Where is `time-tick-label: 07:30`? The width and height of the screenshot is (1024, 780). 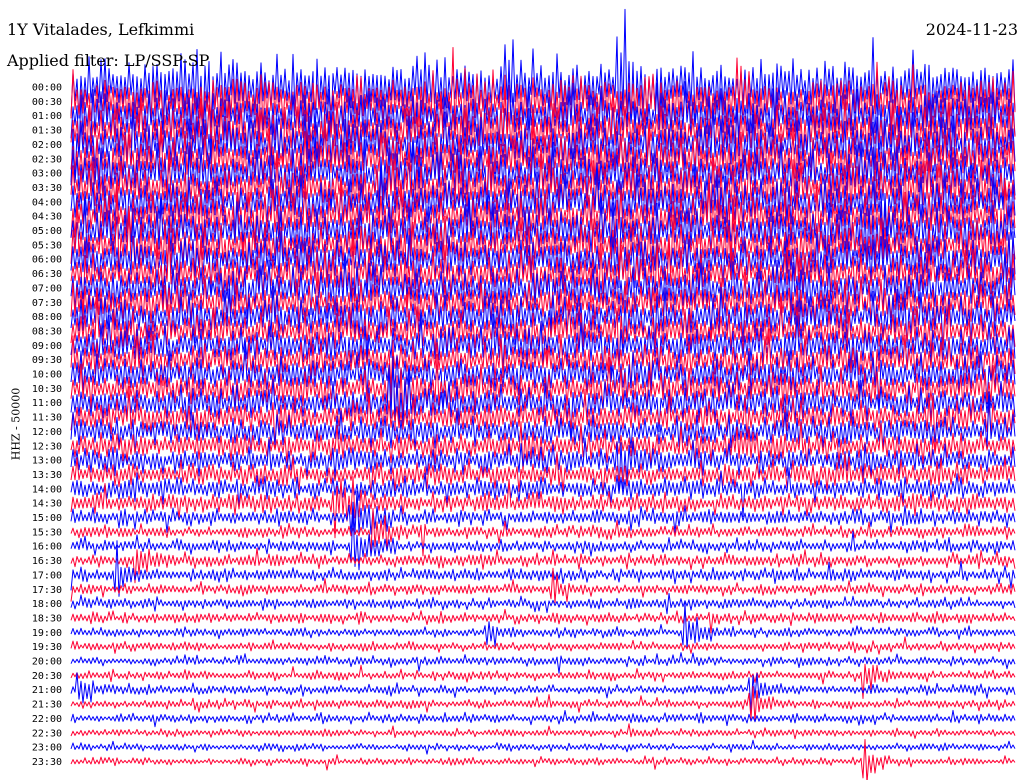
time-tick-label: 07:30 is located at coordinates (47, 303).